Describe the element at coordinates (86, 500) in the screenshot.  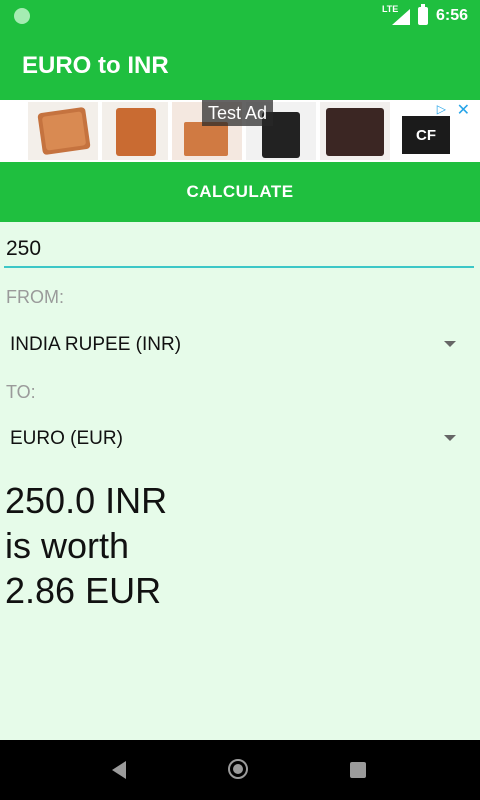
I see `result-line-1: 250.0 INR` at that location.